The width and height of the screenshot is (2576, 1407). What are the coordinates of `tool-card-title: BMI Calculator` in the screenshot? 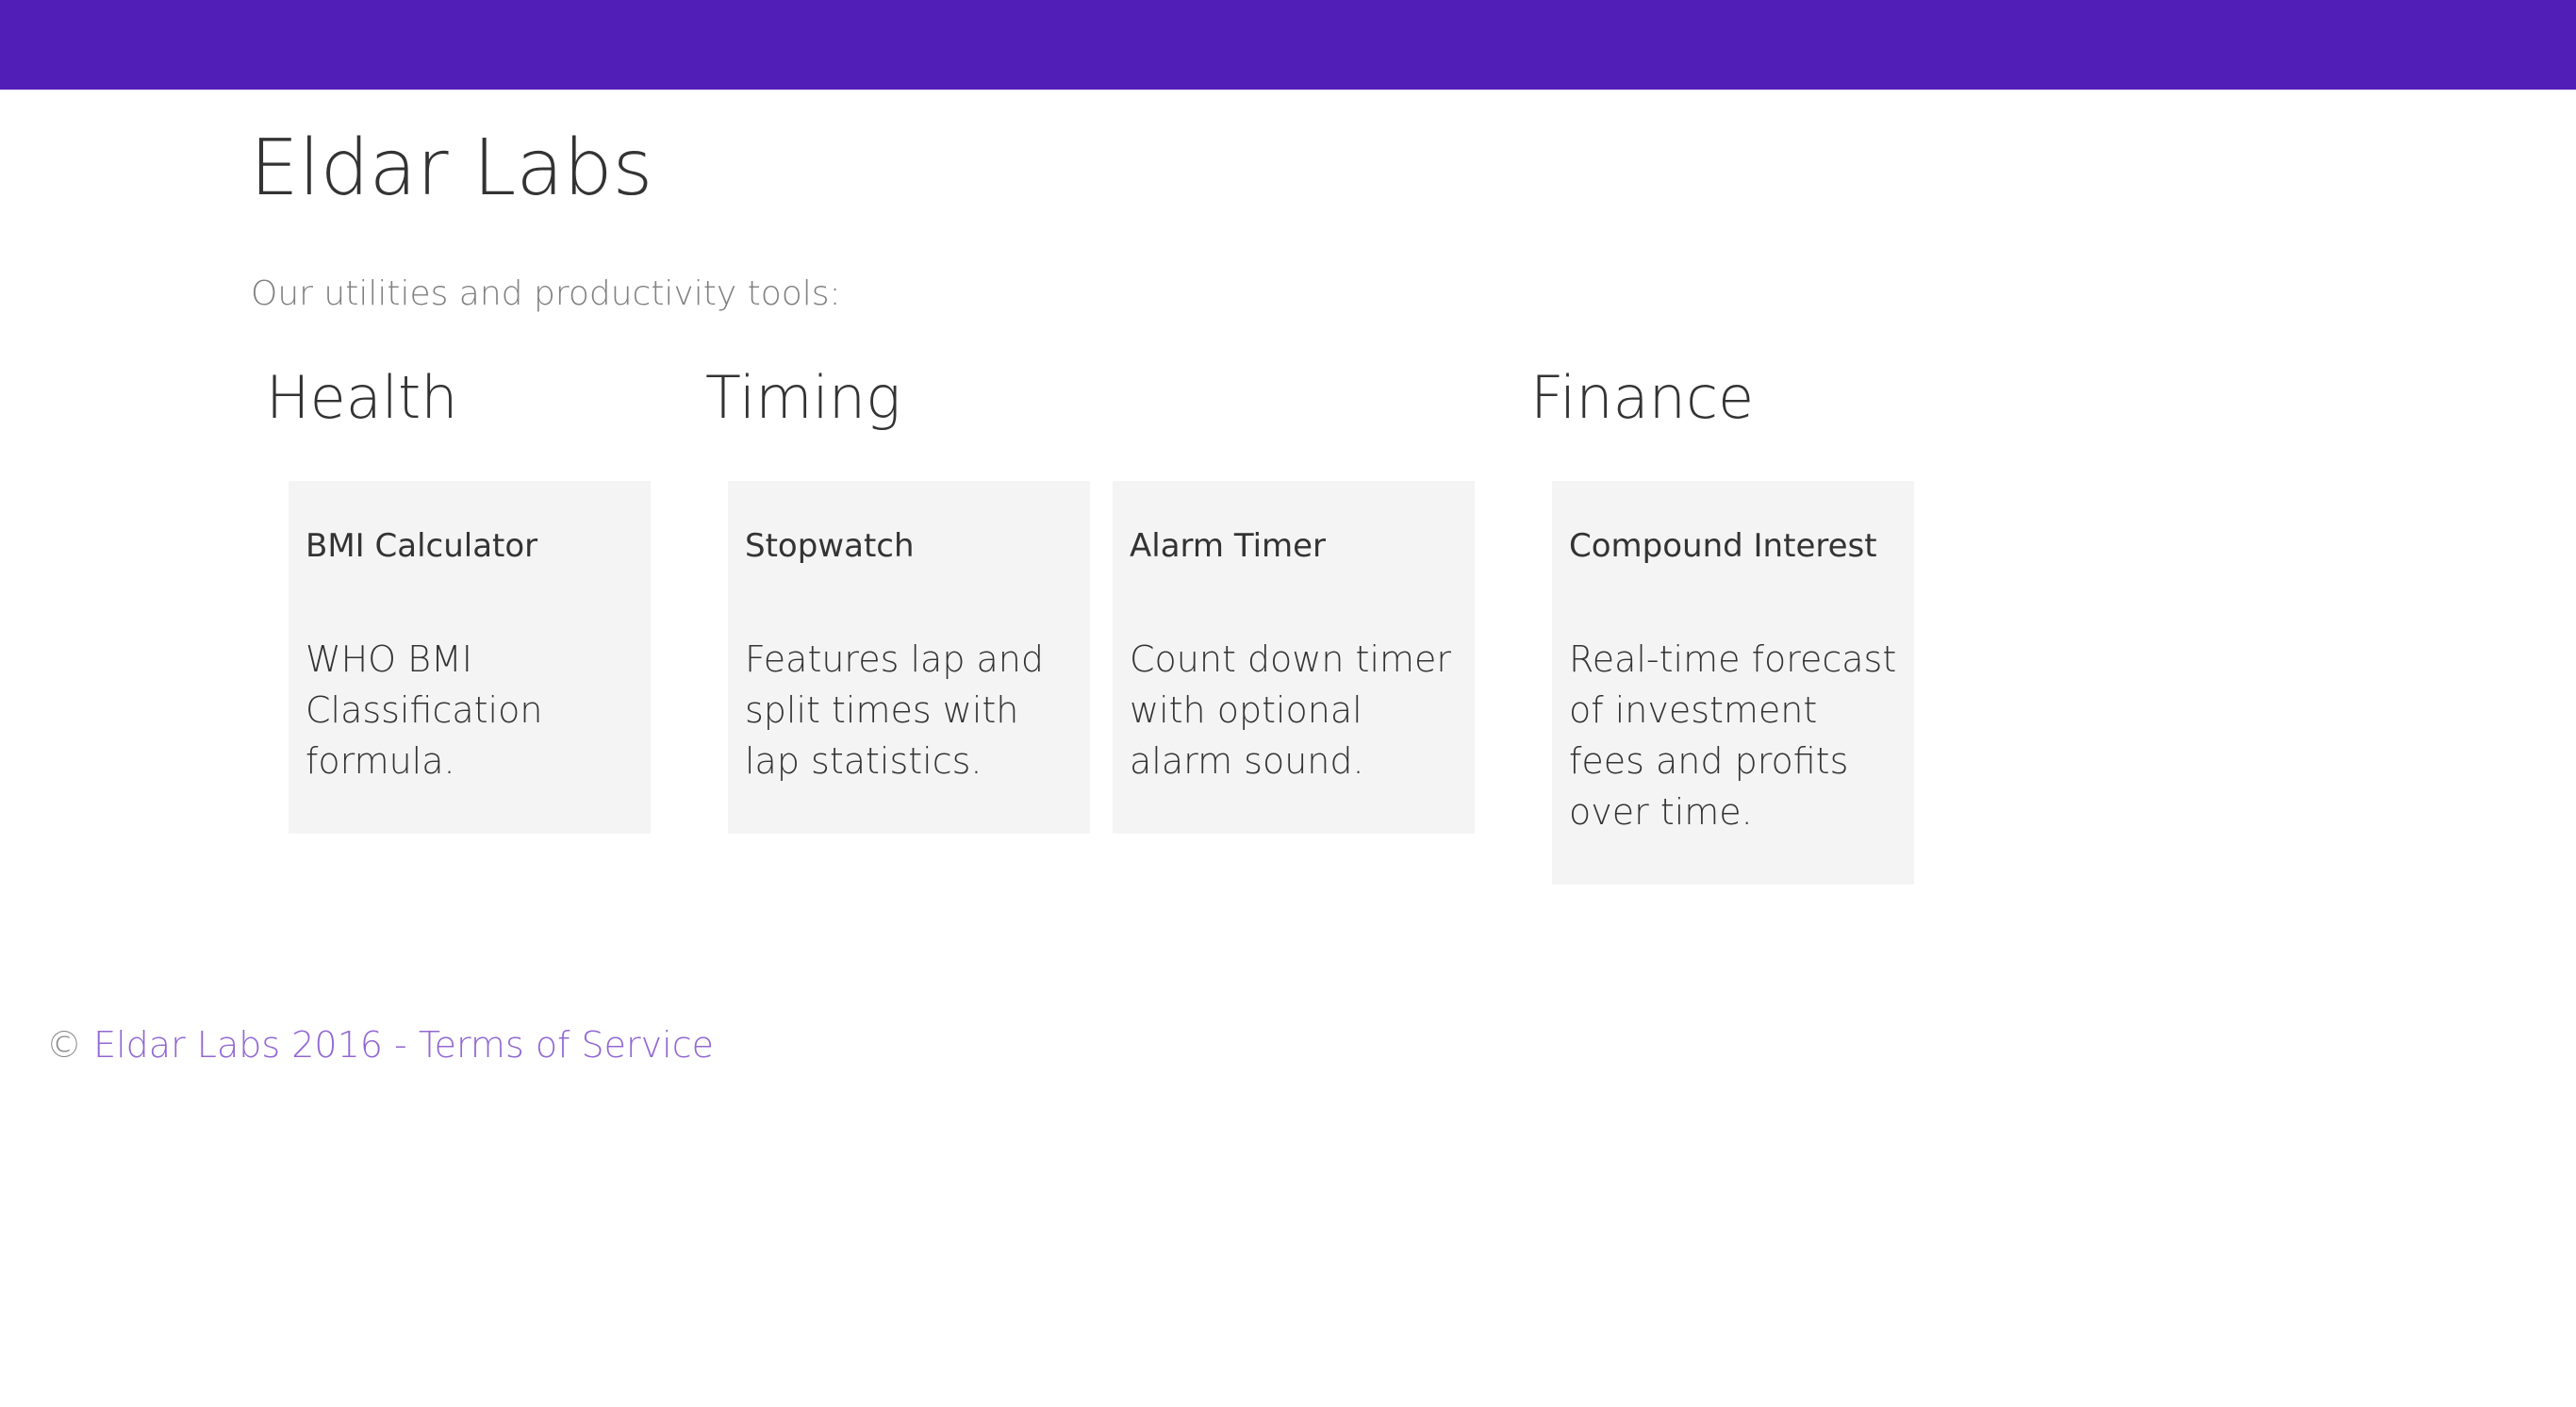 It's located at (421, 546).